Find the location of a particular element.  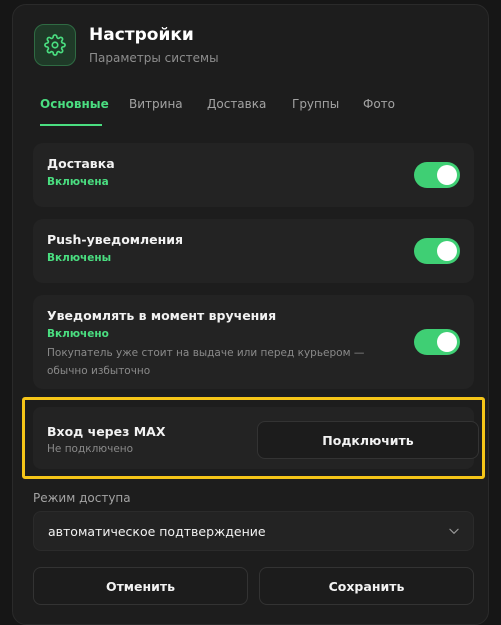

gear-icon is located at coordinates (55, 45).